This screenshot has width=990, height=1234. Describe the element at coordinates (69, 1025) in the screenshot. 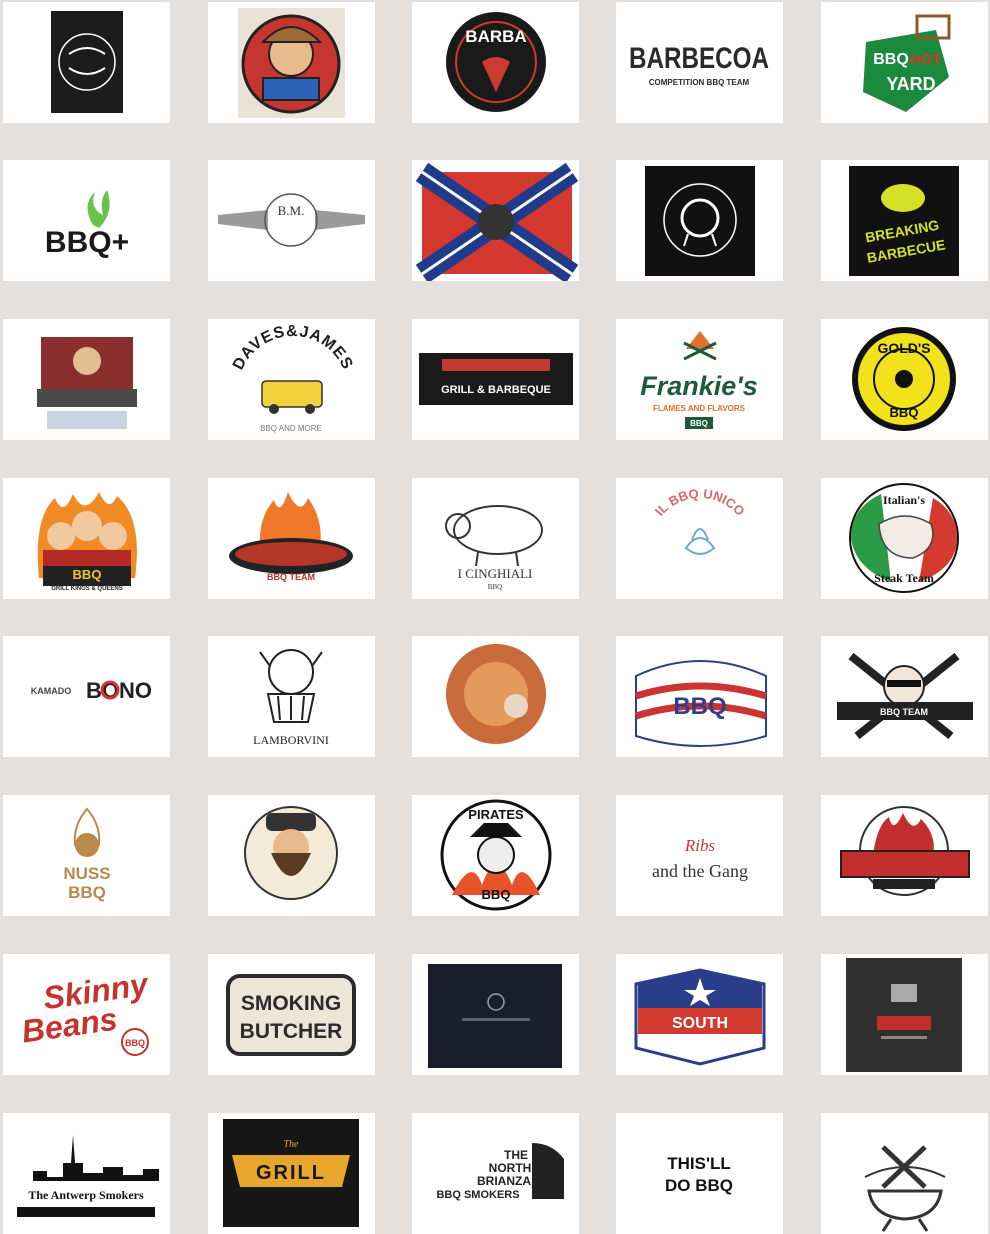

I see `skinny-sub: Beans` at that location.